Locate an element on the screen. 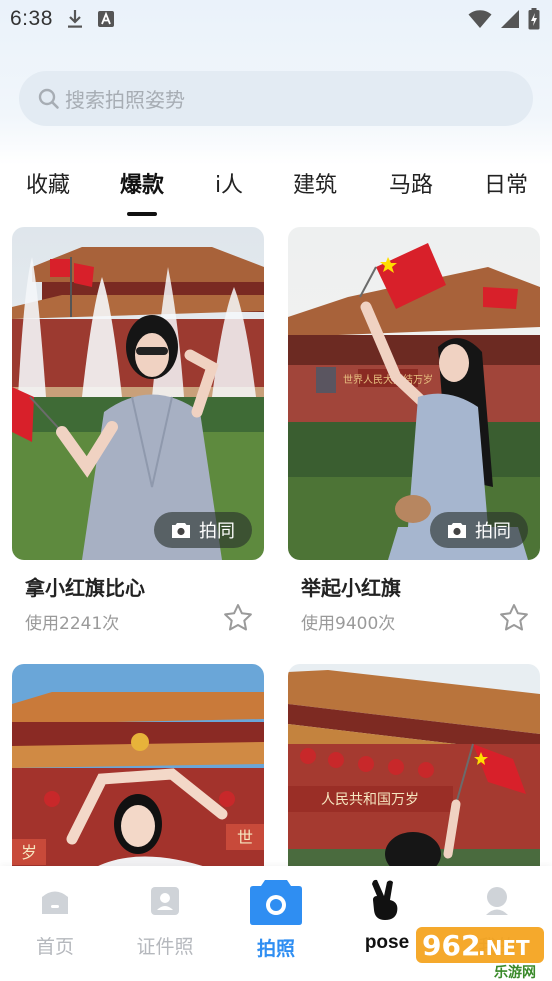  search-icon is located at coordinates (49, 99).